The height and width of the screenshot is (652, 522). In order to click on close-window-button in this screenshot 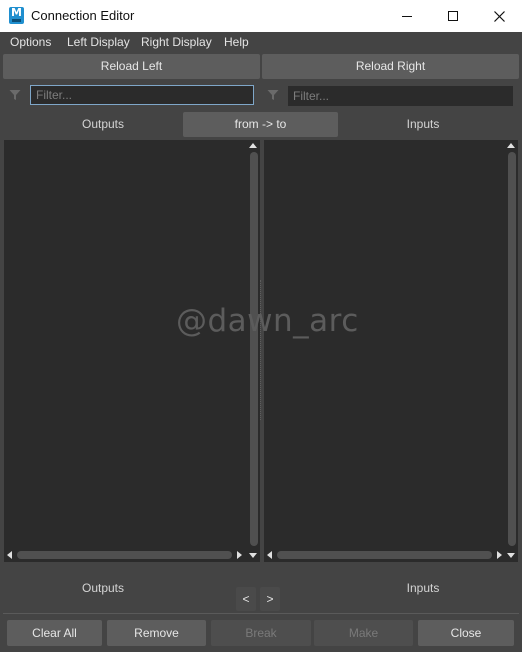, I will do `click(499, 16)`.